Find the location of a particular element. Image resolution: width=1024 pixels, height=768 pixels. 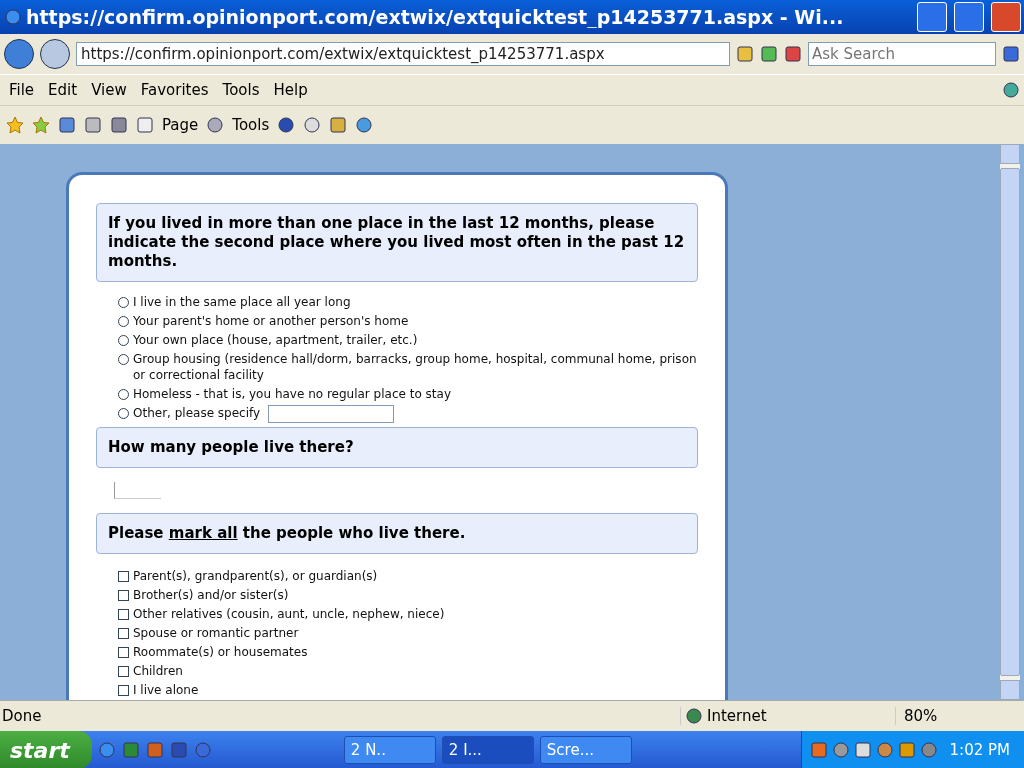

question-text: Please mark all the people who live there. is located at coordinates (397, 533).